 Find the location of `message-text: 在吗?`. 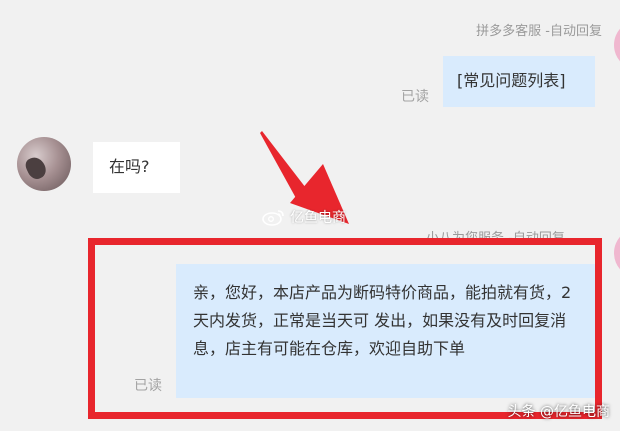

message-text: 在吗? is located at coordinates (129, 166).